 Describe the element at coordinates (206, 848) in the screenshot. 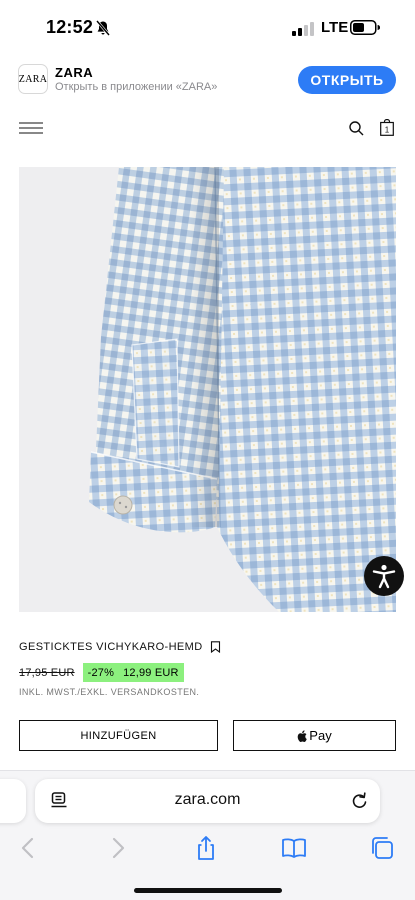

I see `share-icon` at that location.